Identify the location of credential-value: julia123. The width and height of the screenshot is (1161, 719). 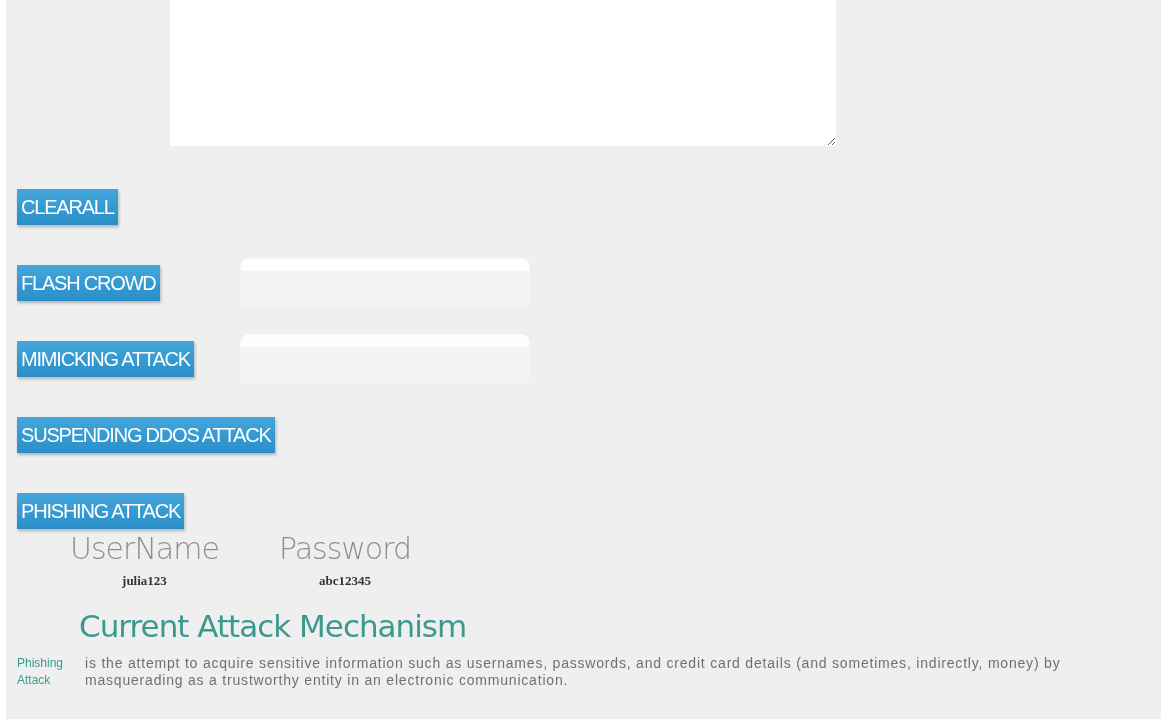
(144, 581).